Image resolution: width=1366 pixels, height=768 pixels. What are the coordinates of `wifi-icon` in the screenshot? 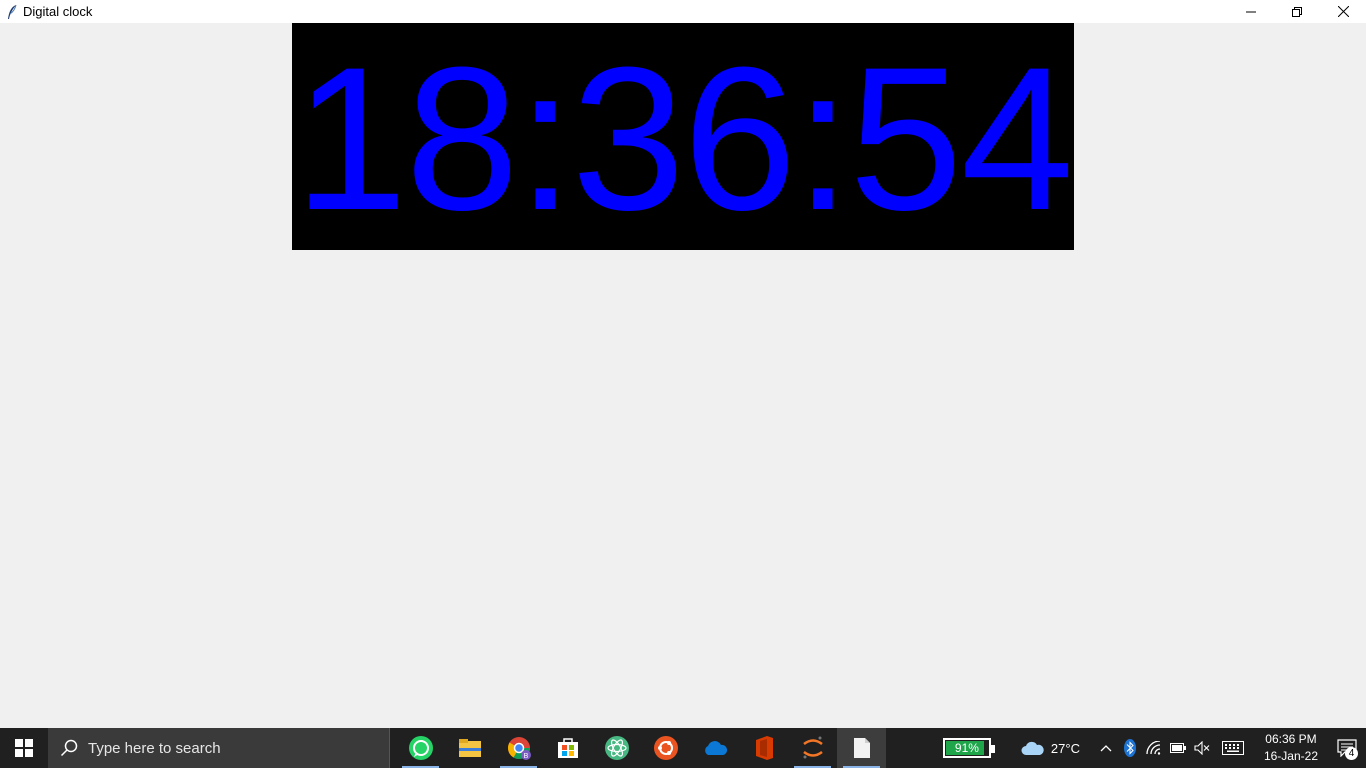 It's located at (1153, 748).